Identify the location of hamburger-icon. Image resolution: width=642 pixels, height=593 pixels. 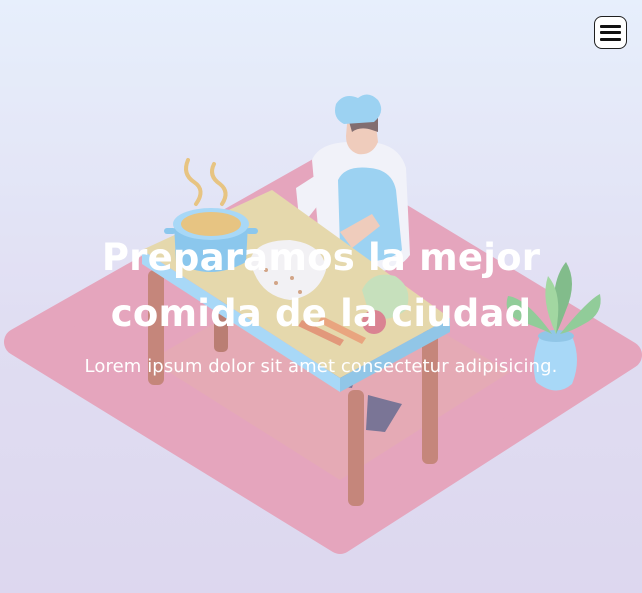
(610, 32).